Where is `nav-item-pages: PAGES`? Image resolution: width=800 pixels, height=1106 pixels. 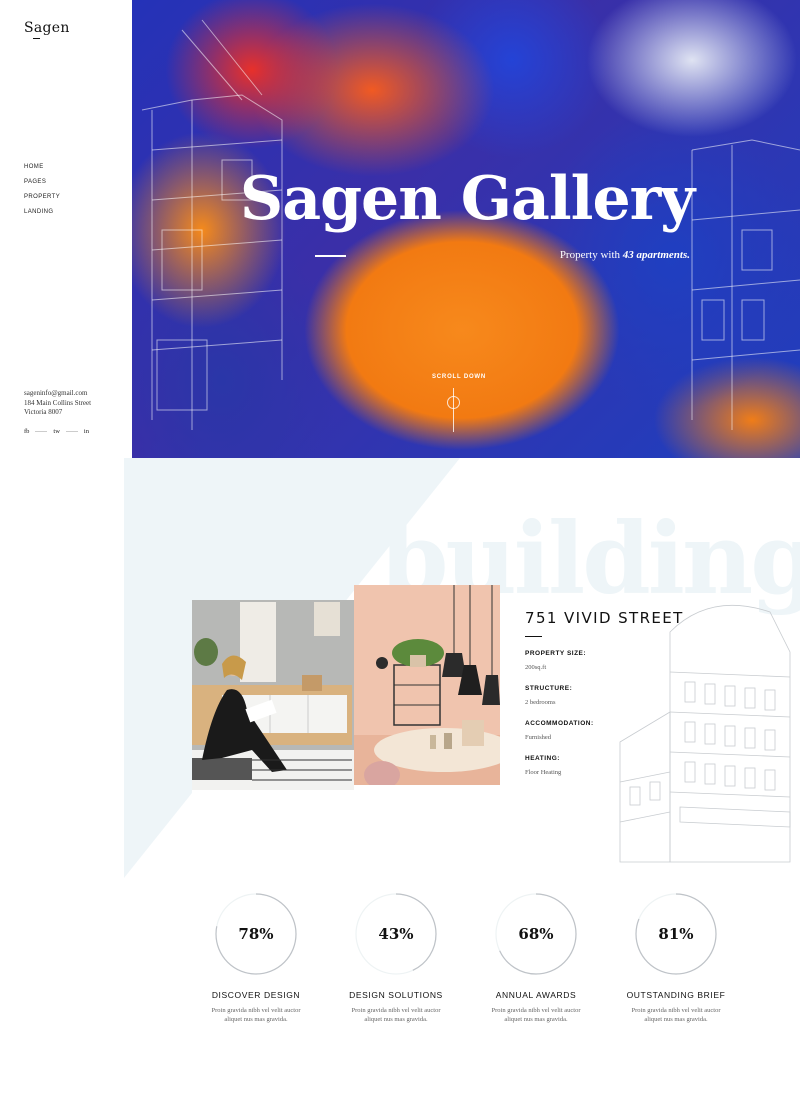 nav-item-pages: PAGES is located at coordinates (42, 182).